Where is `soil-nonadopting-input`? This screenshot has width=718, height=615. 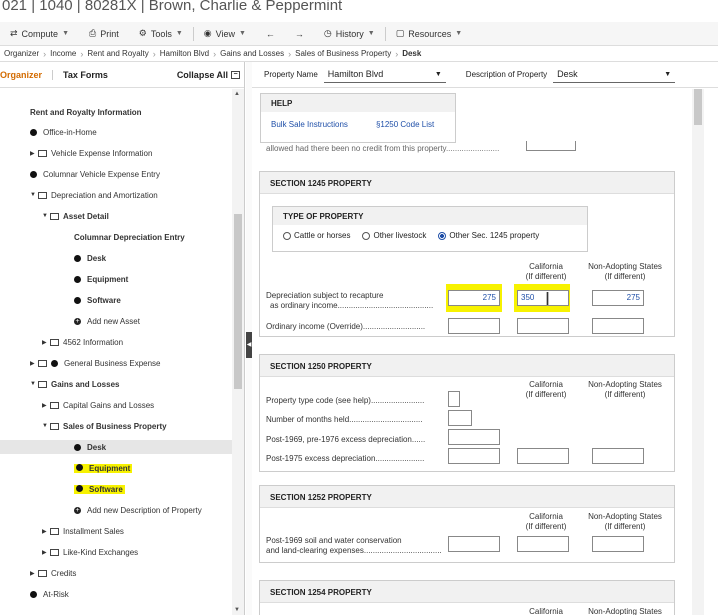 soil-nonadopting-input is located at coordinates (618, 544).